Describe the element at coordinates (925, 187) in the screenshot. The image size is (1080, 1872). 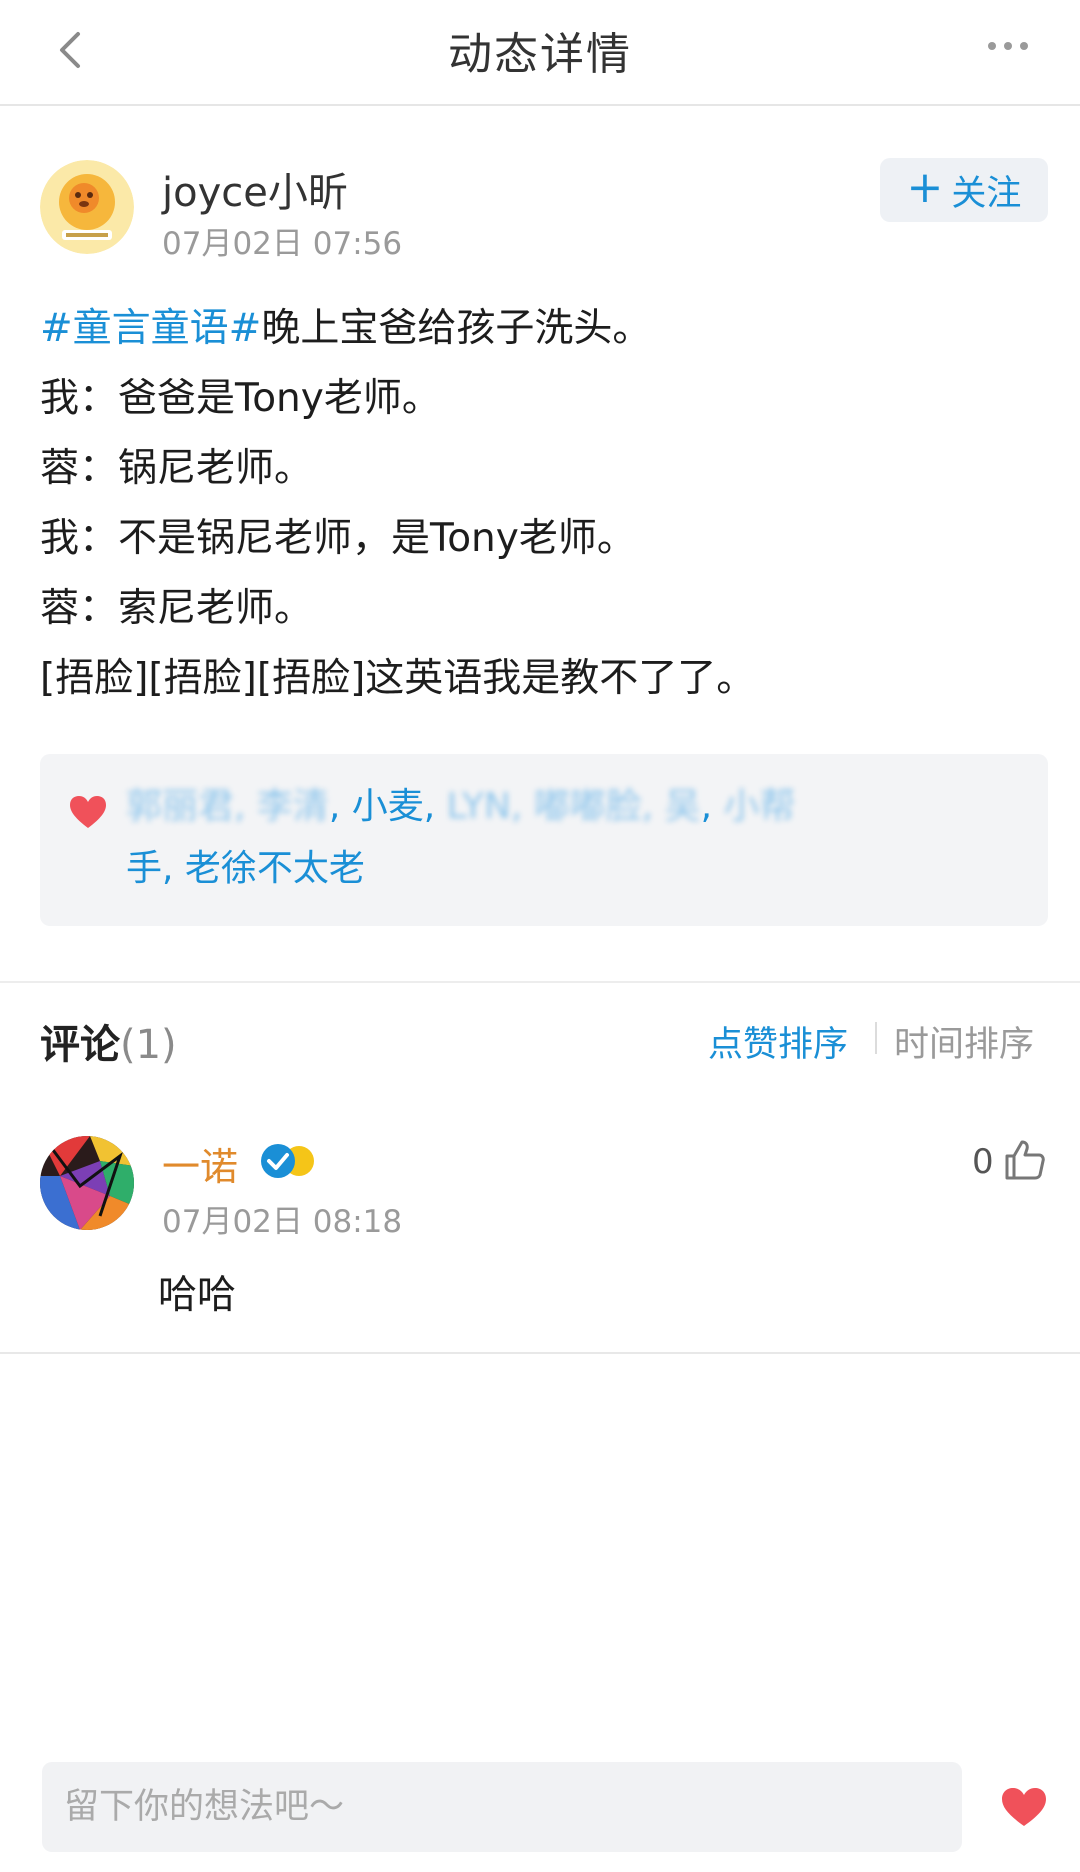
I see `plus-icon: +` at that location.